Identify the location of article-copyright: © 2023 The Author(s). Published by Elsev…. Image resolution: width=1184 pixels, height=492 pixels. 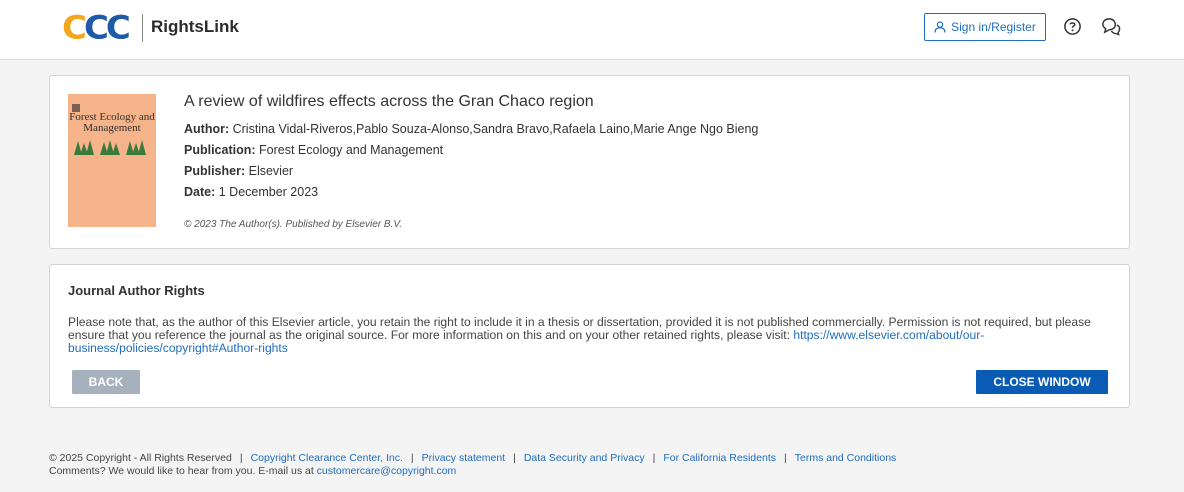
(293, 224).